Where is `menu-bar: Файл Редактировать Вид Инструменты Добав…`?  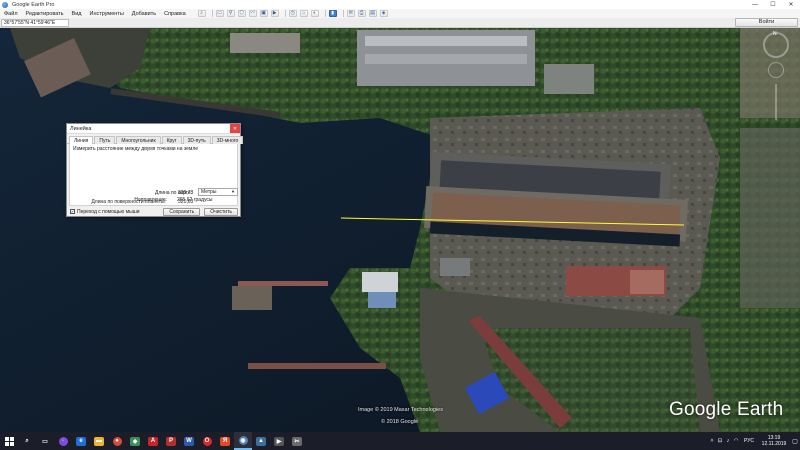 menu-bar: Файл Редактировать Вид Инструменты Добав… is located at coordinates (400, 13).